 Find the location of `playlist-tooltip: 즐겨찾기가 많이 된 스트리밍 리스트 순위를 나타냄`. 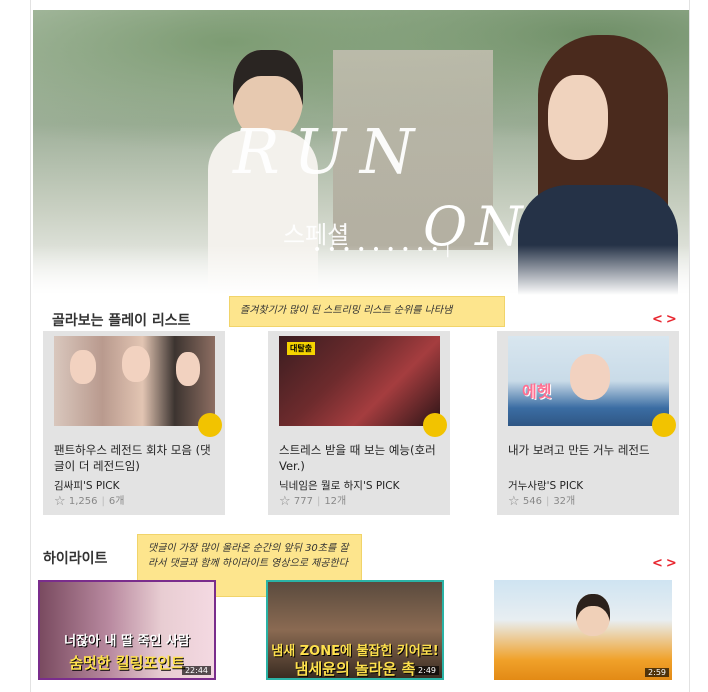

playlist-tooltip: 즐겨찾기가 많이 된 스트리밍 리스트 순위를 나타냄 is located at coordinates (367, 311).